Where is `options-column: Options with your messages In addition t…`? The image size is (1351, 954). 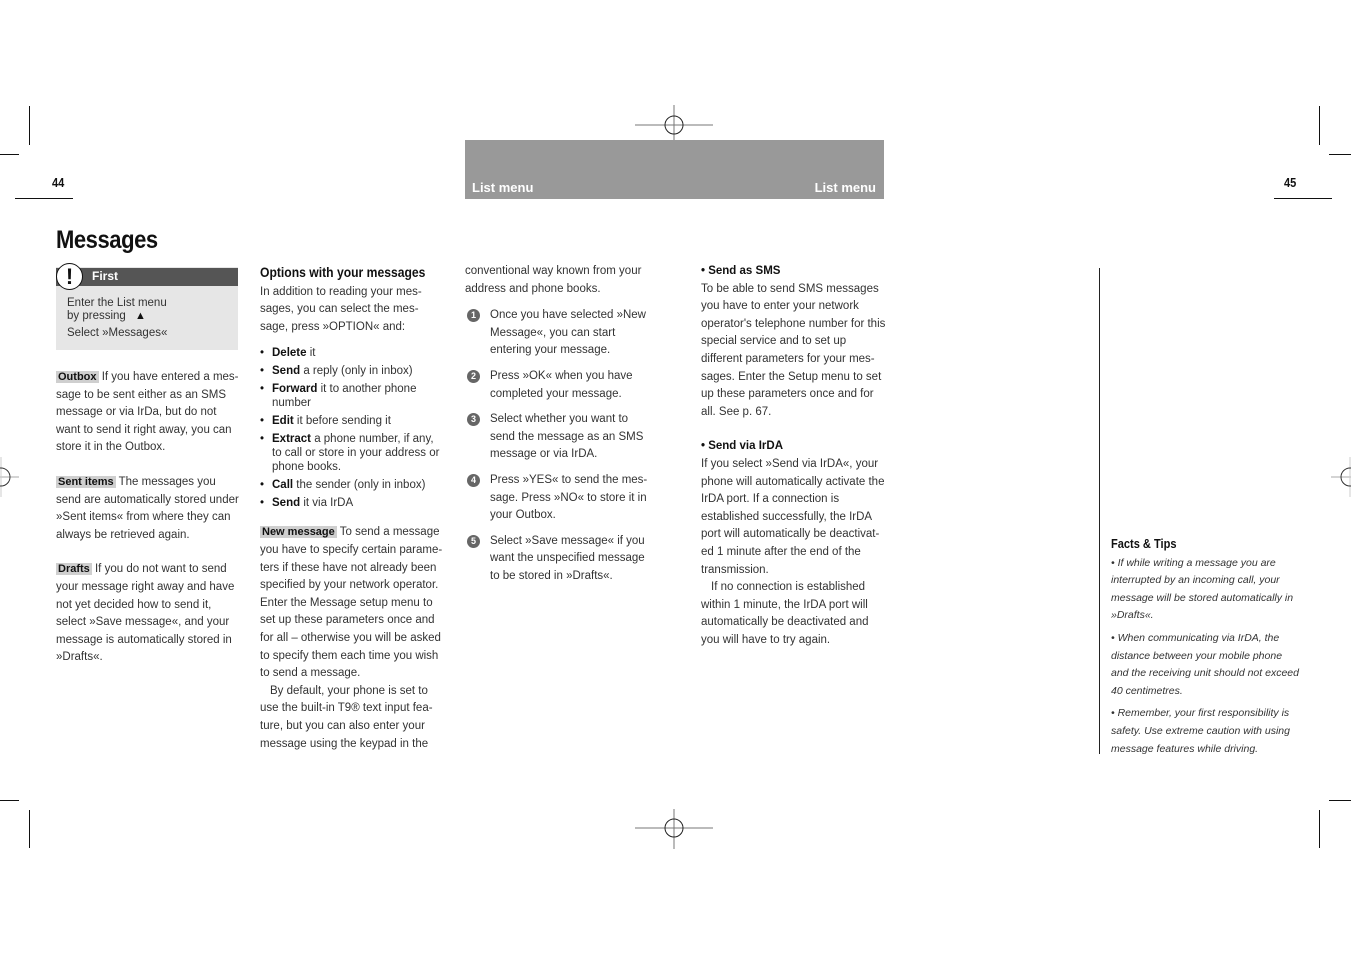
options-column: Options with your messages In addition t… is located at coordinates (352, 508).